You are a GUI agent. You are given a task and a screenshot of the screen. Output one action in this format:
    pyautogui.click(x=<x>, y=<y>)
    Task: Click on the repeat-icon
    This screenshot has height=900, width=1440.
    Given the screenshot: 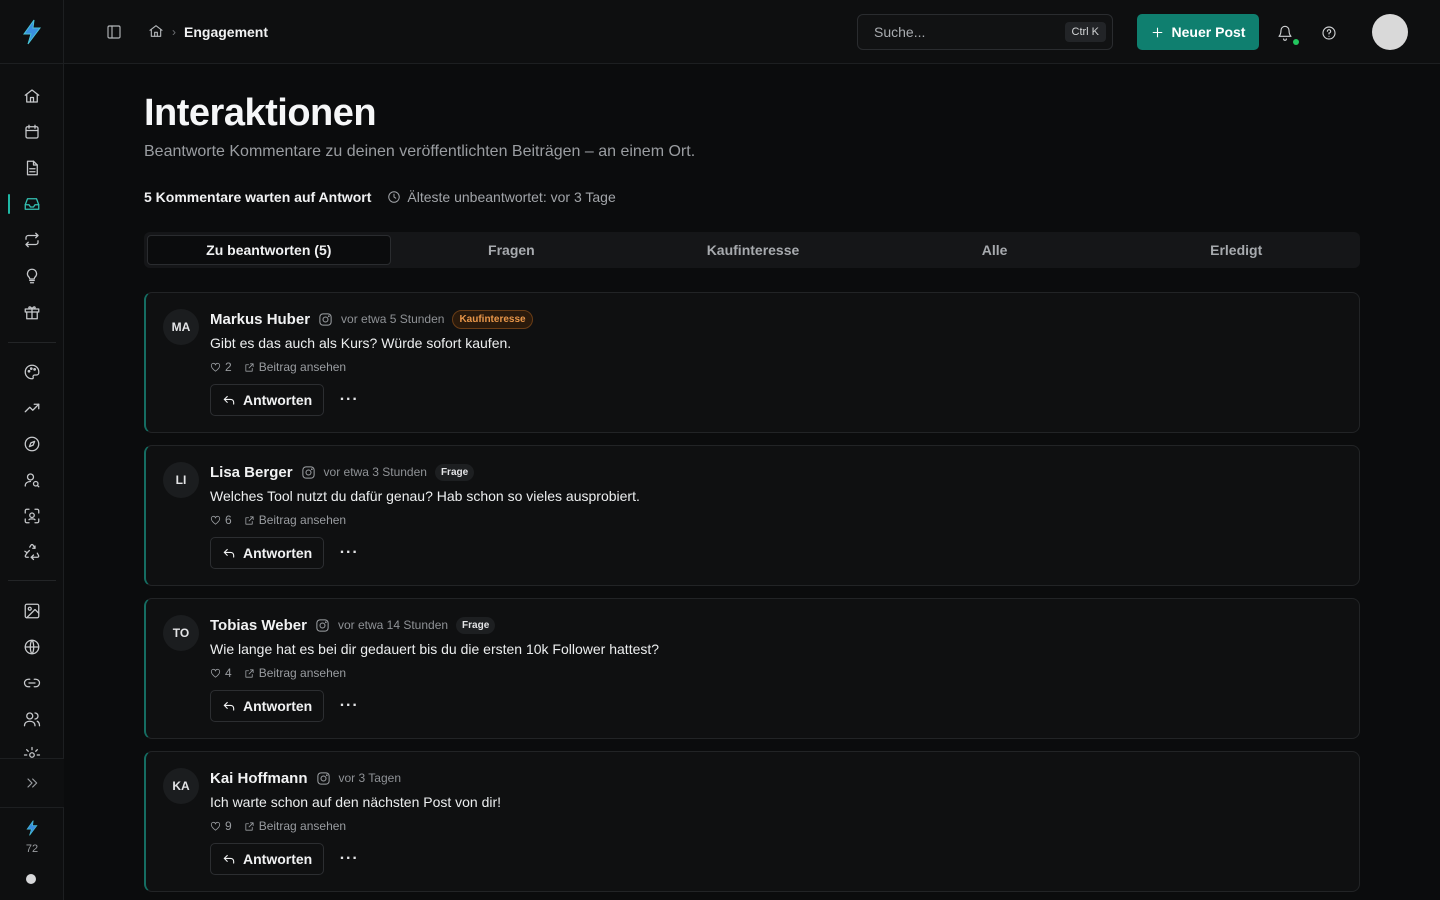 What is the action you would take?
    pyautogui.click(x=32, y=240)
    